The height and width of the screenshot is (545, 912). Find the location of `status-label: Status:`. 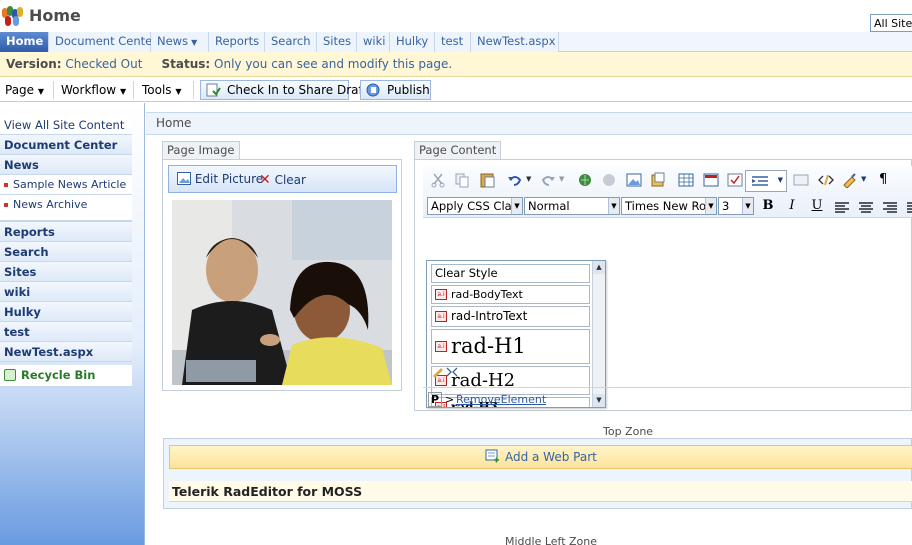

status-label: Status: is located at coordinates (186, 64).